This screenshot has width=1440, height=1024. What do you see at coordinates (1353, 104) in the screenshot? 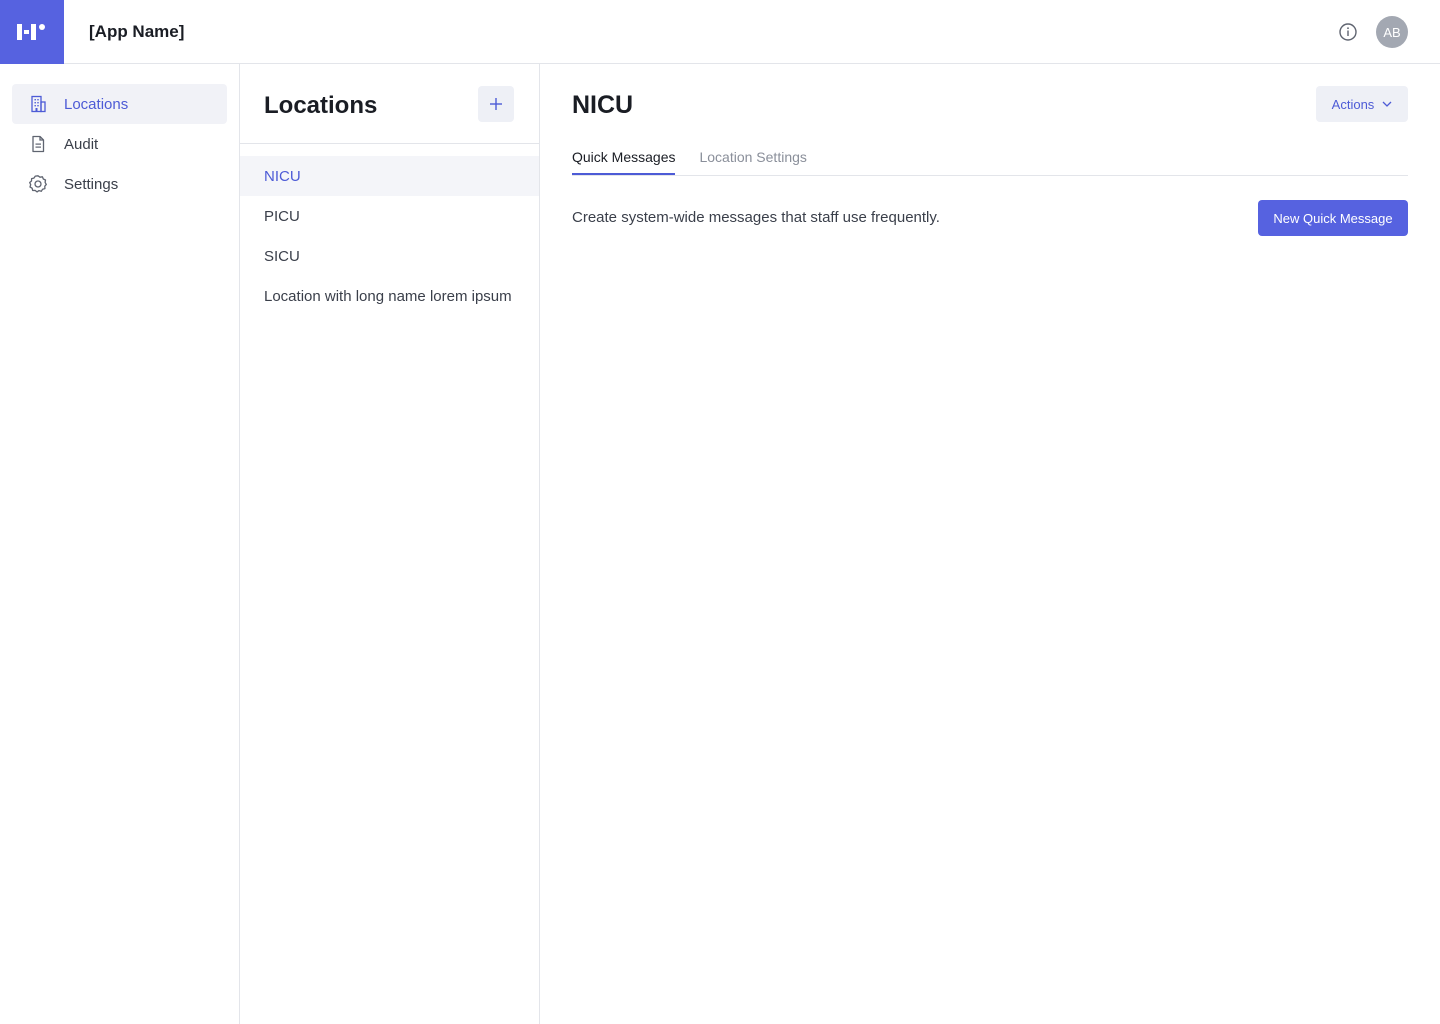
I see `actions-button-label: Actions` at bounding box center [1353, 104].